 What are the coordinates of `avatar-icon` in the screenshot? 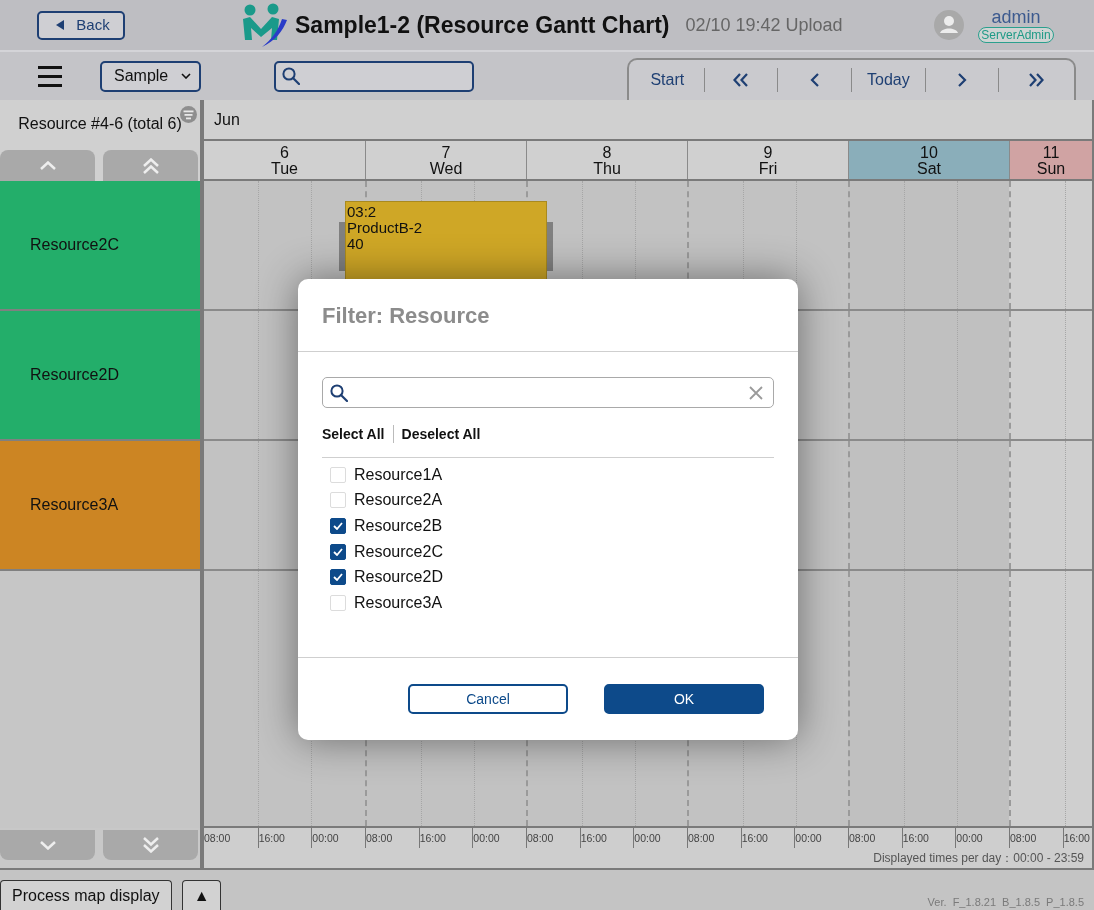 It's located at (949, 25).